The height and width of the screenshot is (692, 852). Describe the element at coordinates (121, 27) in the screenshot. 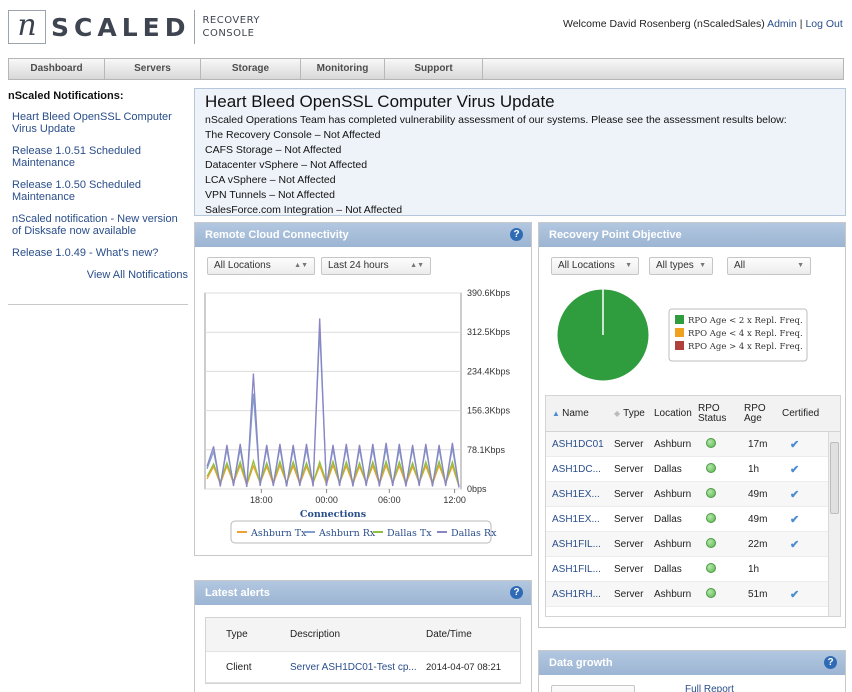

I see `logo-wordmark: SCALED` at that location.